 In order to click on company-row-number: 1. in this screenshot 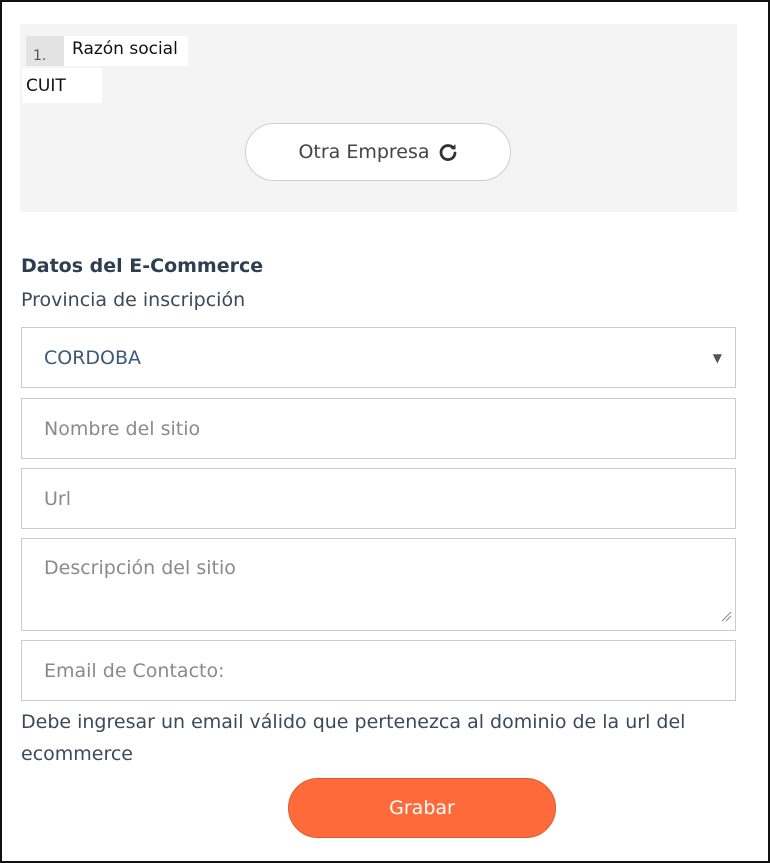, I will do `click(45, 51)`.